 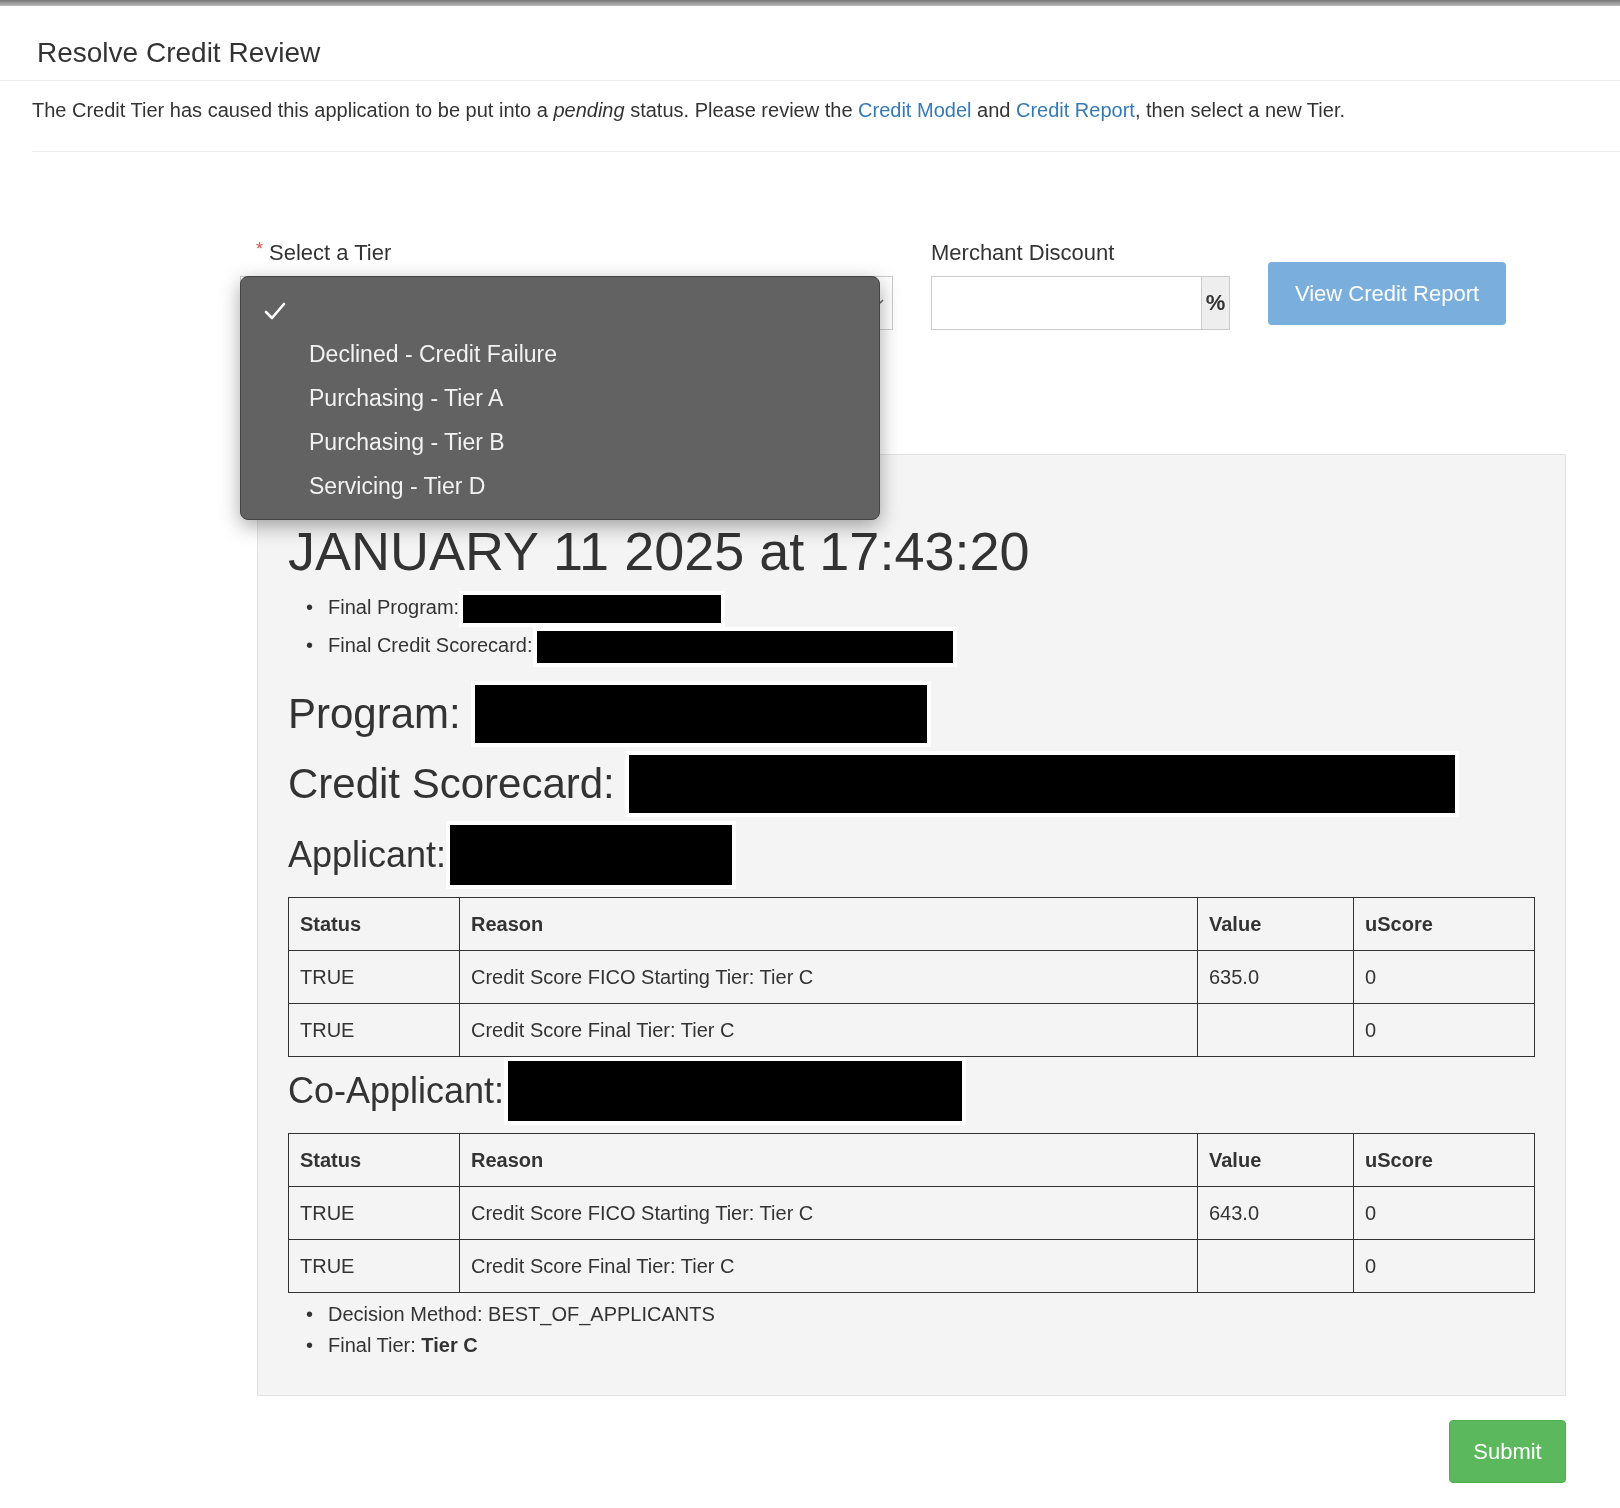 What do you see at coordinates (560, 354) in the screenshot?
I see `dropdown-option: Declined - Credit Failure` at bounding box center [560, 354].